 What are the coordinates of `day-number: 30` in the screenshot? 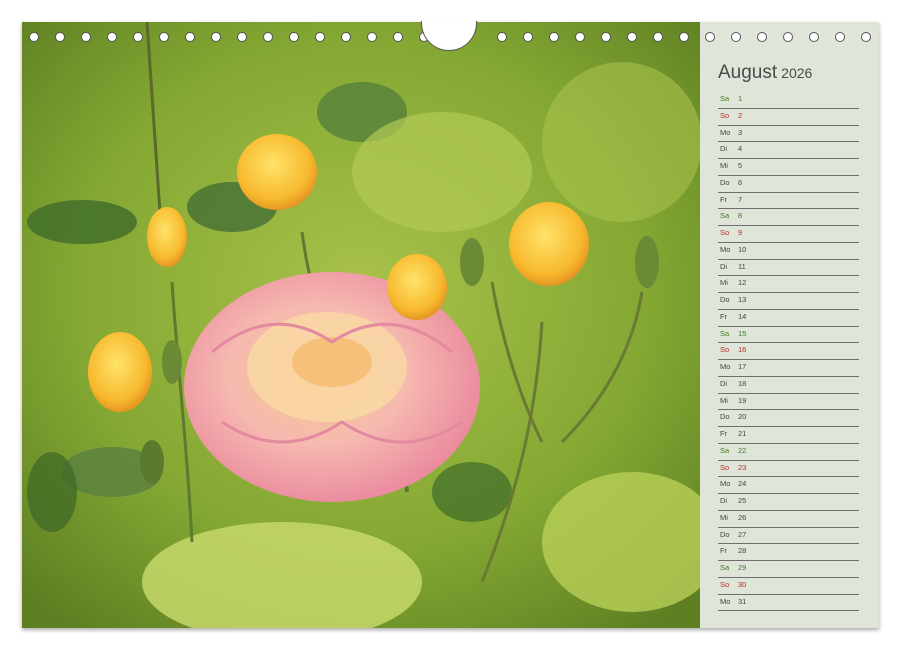 It's located at (742, 584).